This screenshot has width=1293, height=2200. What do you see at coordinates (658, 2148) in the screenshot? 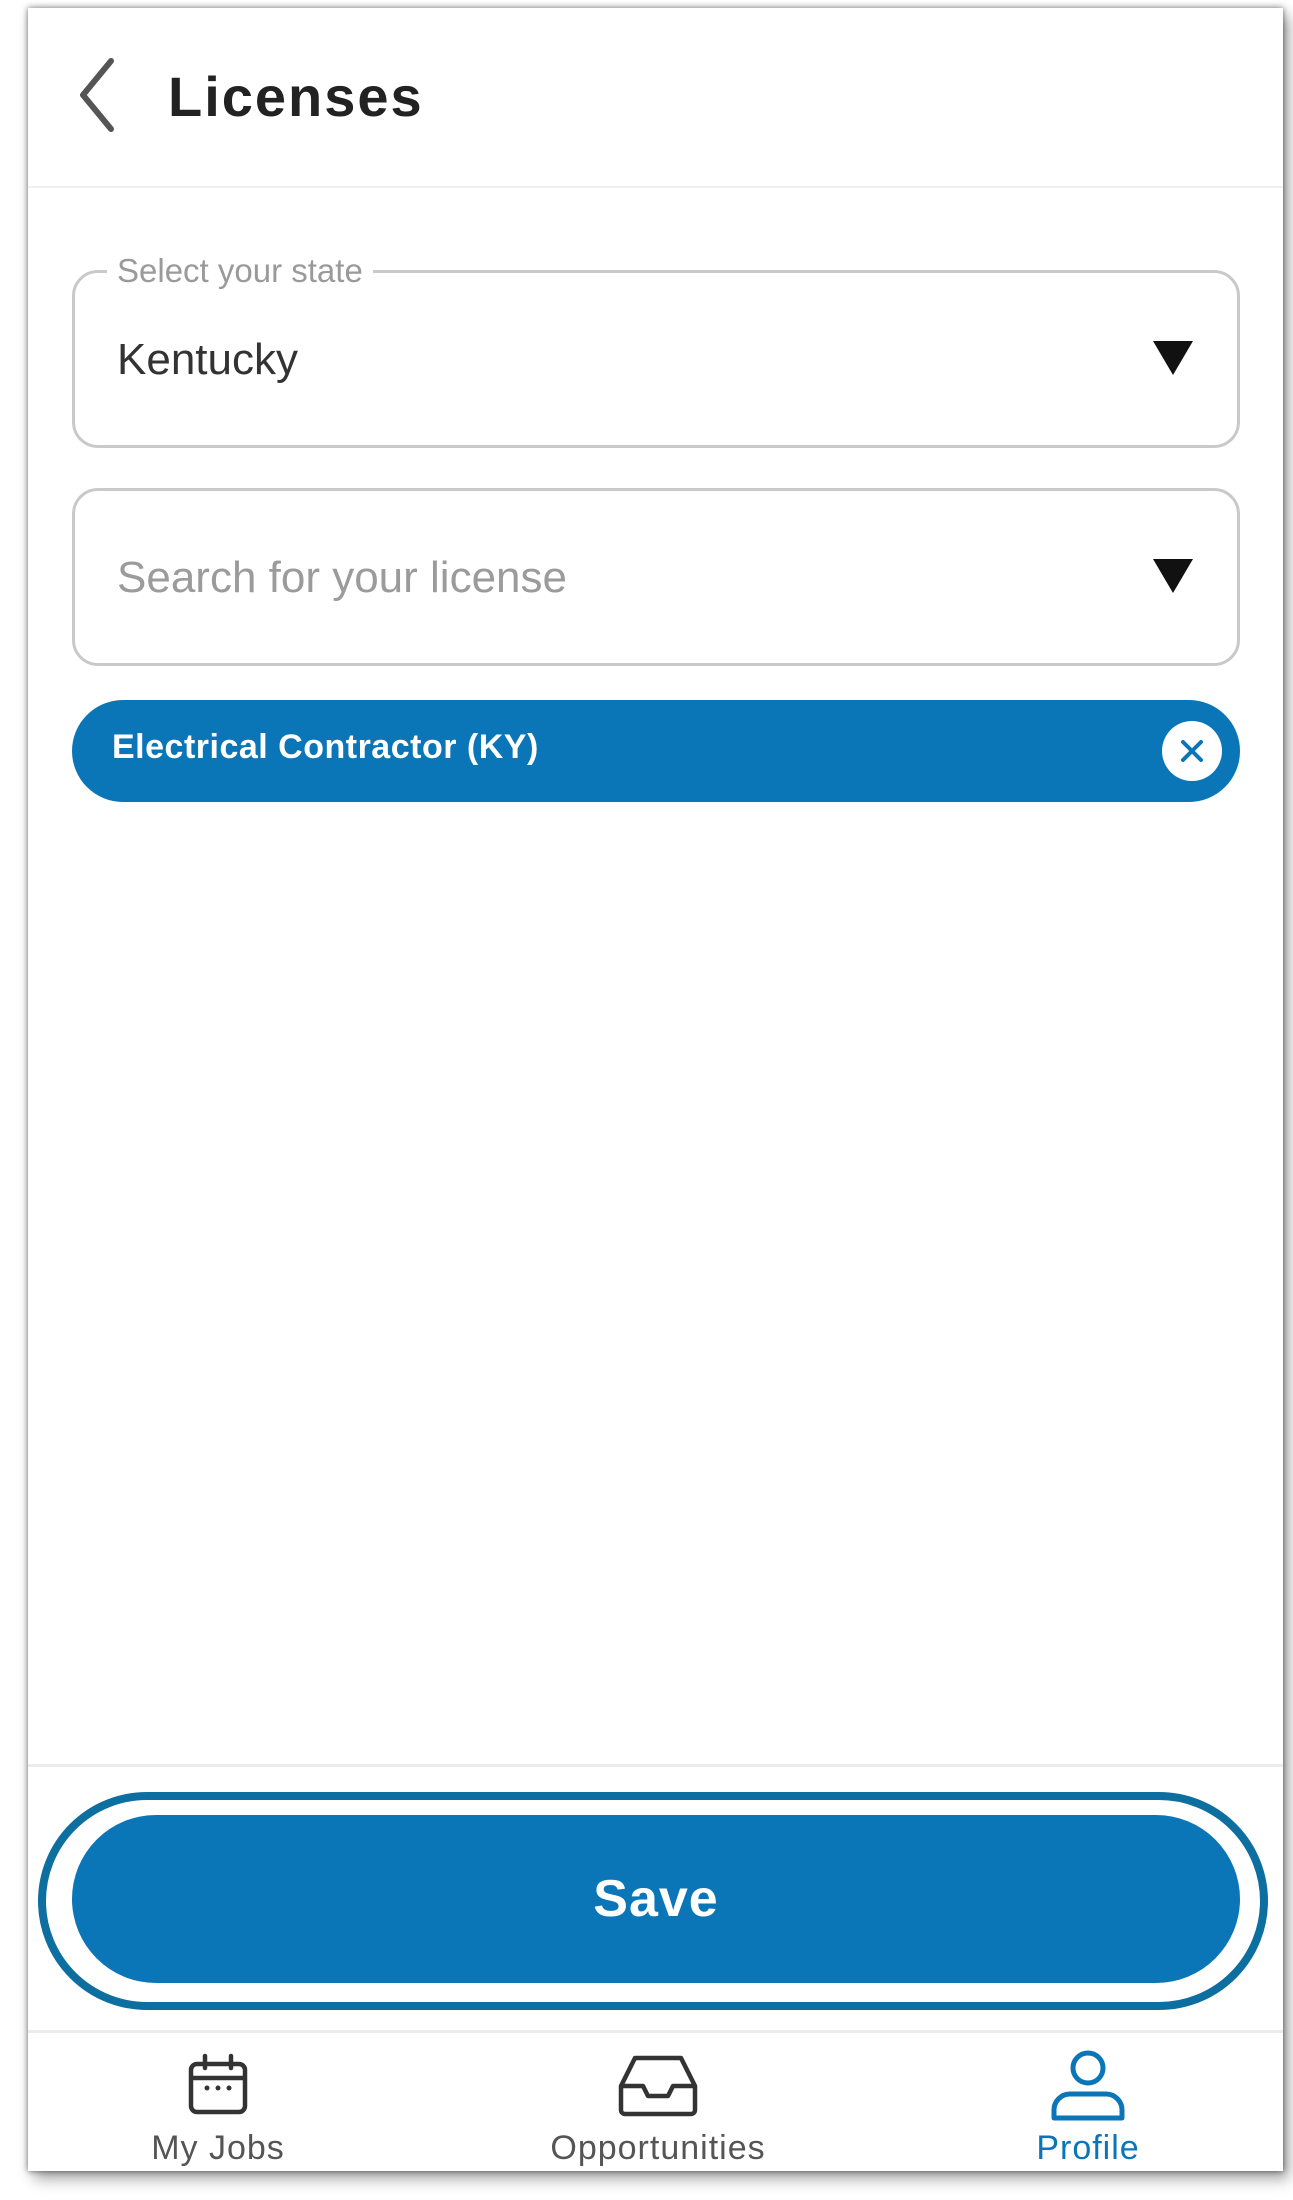
I see `nav-label-opportunities: Opportunities` at bounding box center [658, 2148].